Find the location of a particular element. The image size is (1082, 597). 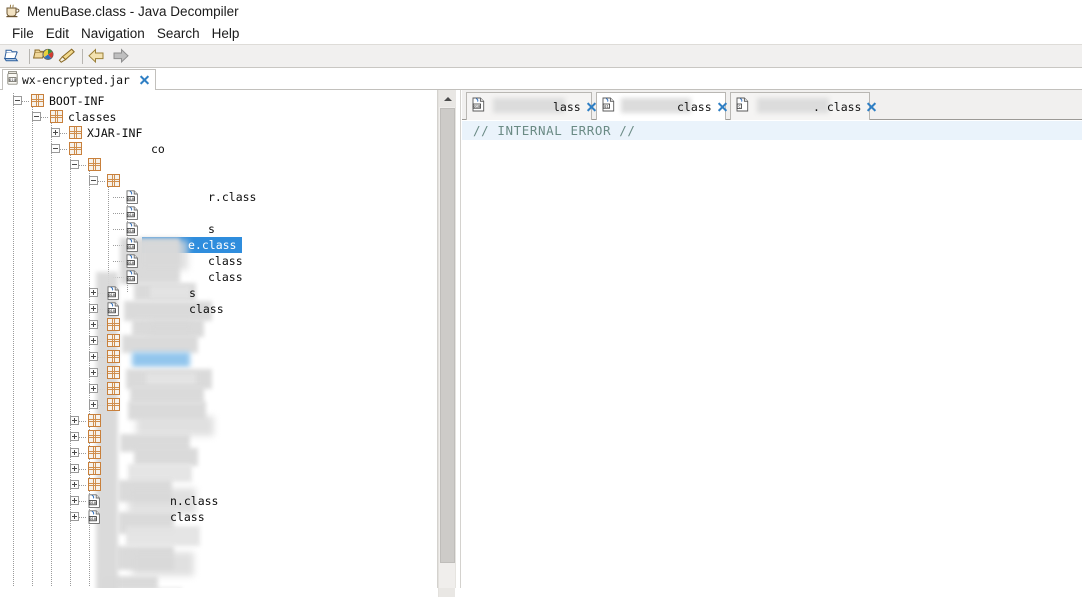

tree-row: 010 e.class is located at coordinates (218, 245).